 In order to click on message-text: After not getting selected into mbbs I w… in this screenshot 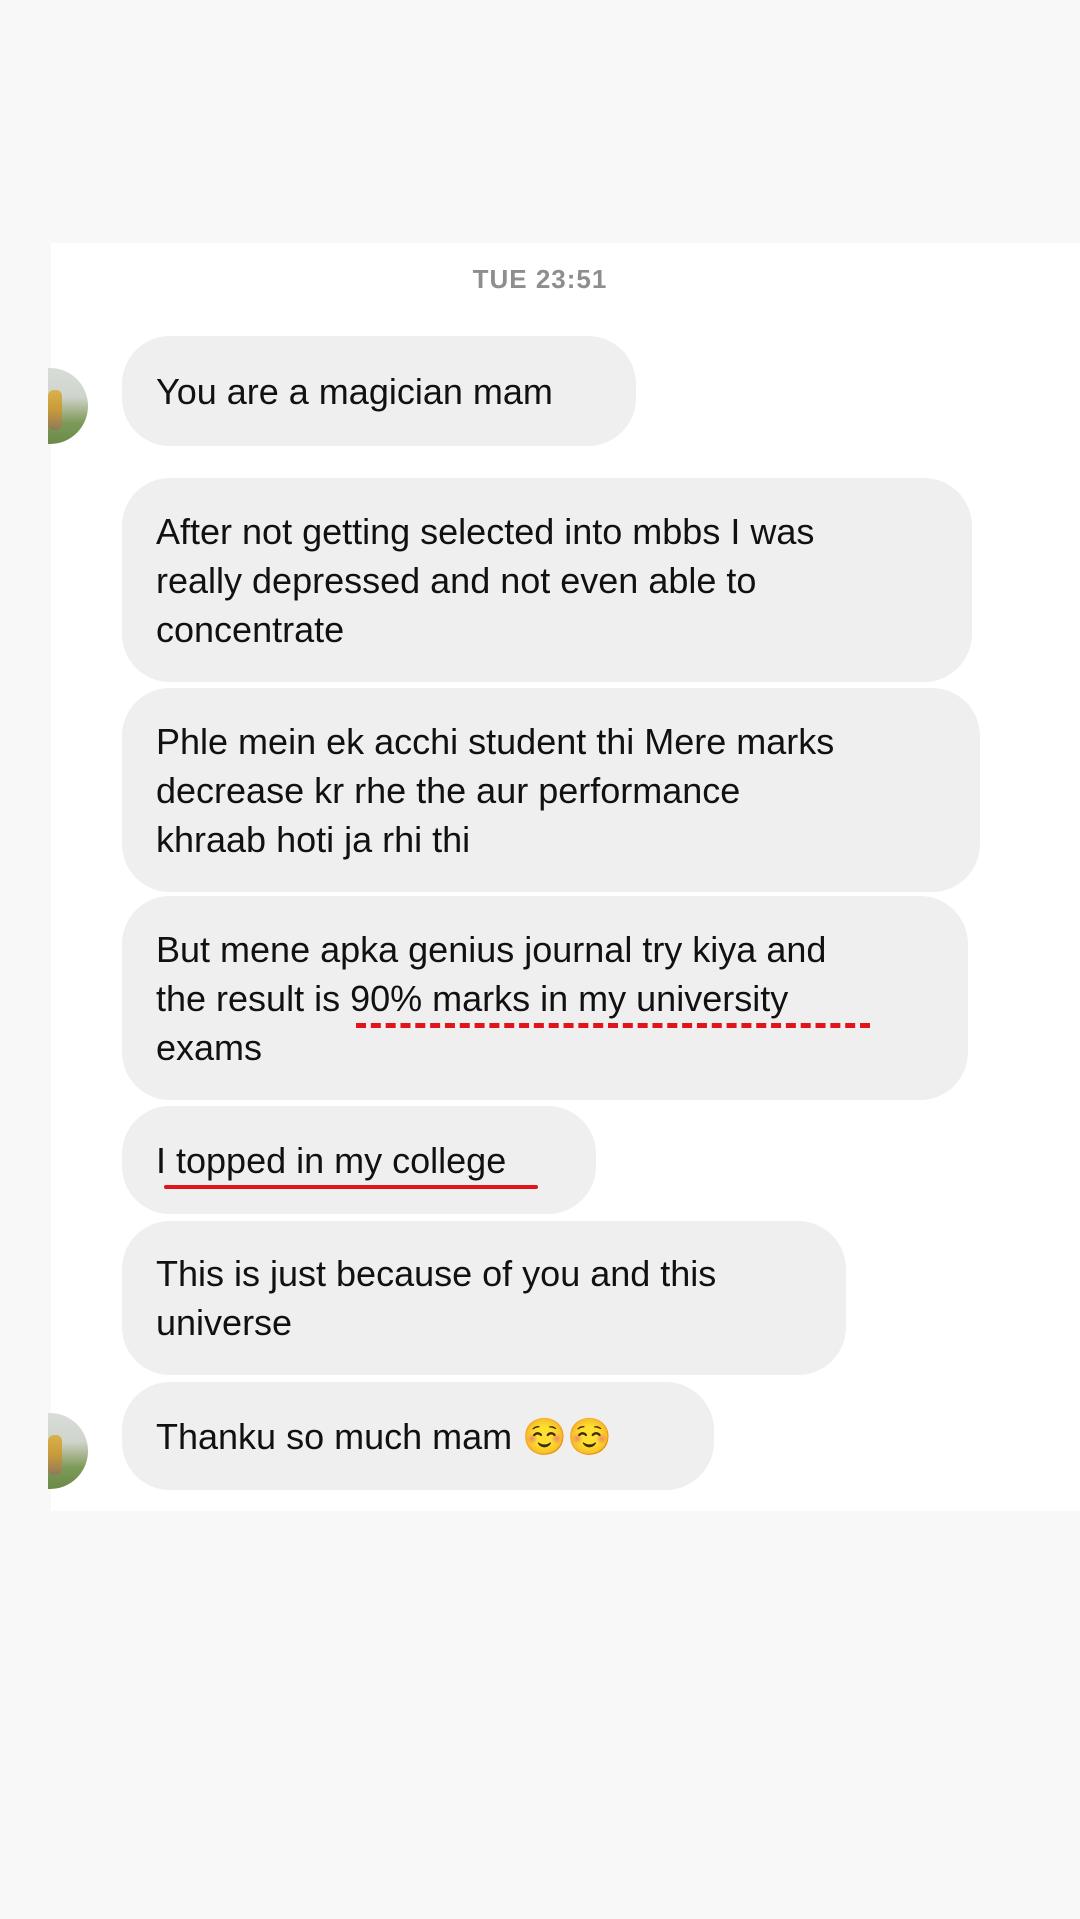, I will do `click(485, 580)`.